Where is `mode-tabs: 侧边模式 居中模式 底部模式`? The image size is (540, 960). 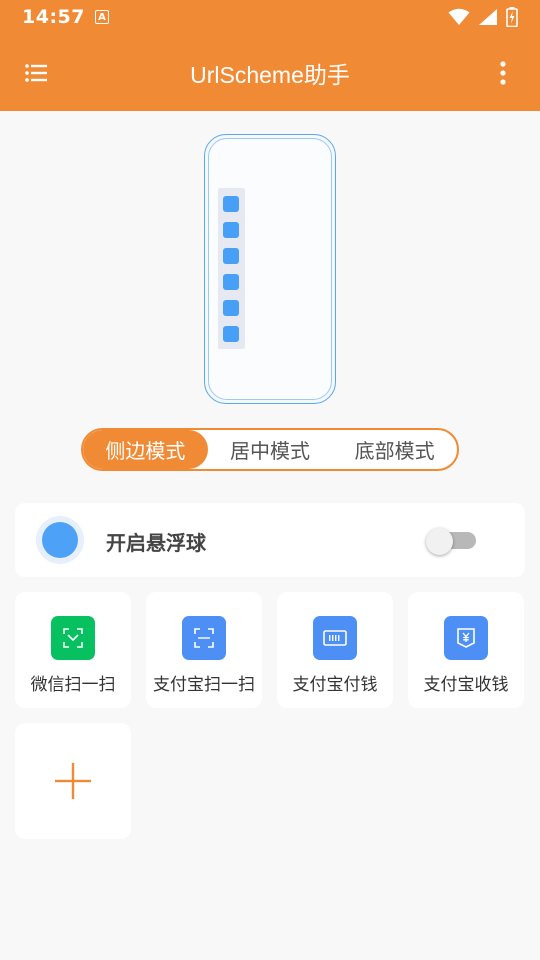 mode-tabs: 侧边模式 居中模式 底部模式 is located at coordinates (270, 449).